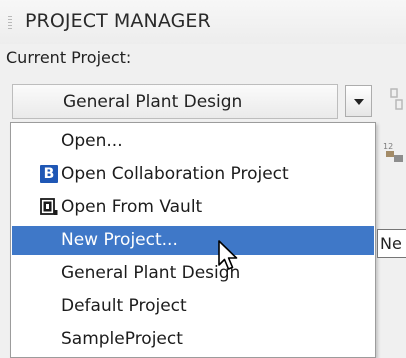 The height and width of the screenshot is (358, 406). I want to click on panel-title: PROJECT MANAGER, so click(118, 21).